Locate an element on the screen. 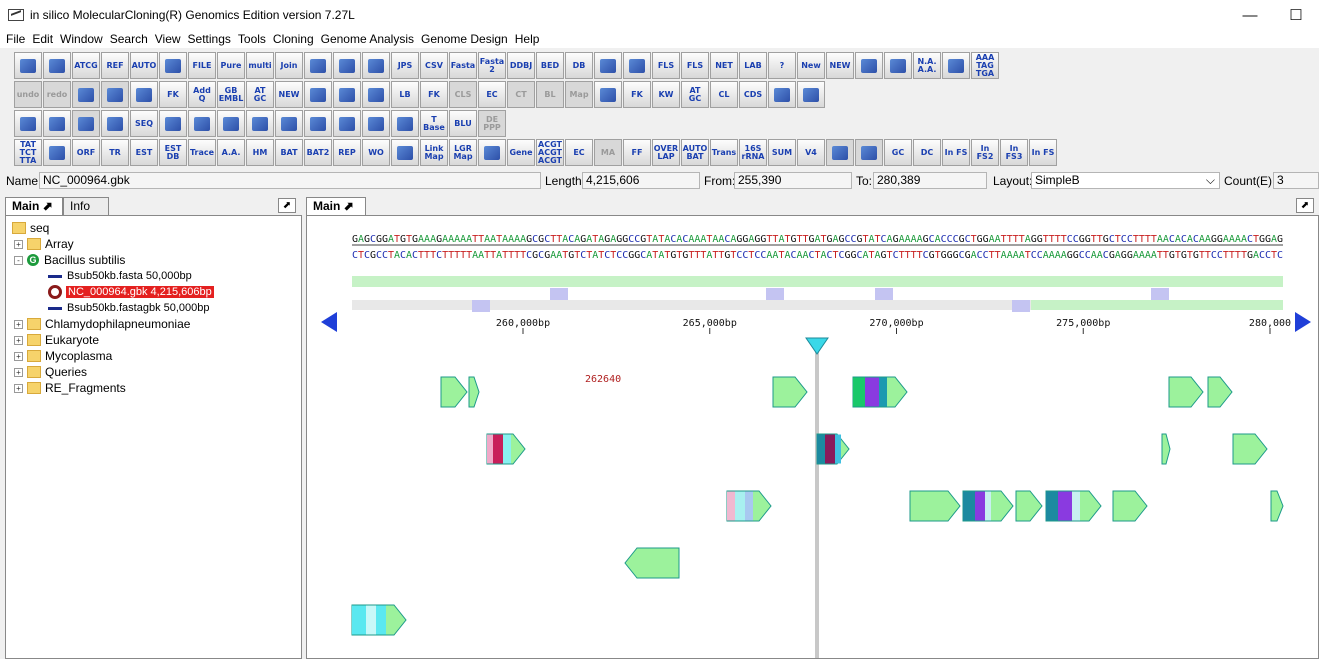  toolbar-button-4-28: V4 is located at coordinates (811, 152).